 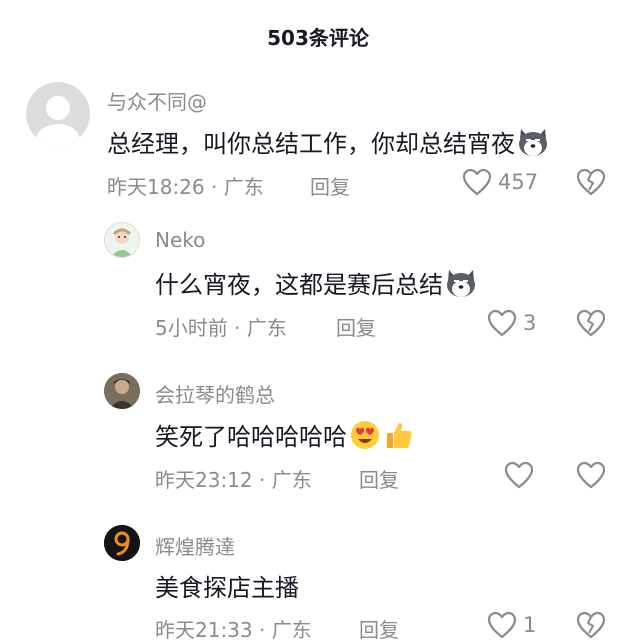 What do you see at coordinates (299, 285) in the screenshot?
I see `comment-body: 什么宵夜，这都是赛后总结` at bounding box center [299, 285].